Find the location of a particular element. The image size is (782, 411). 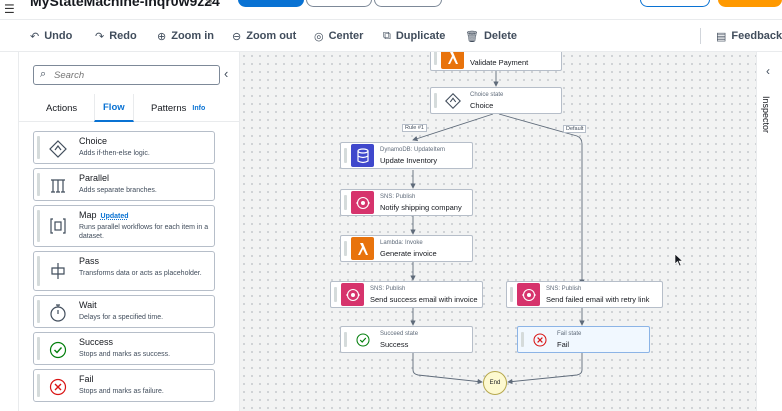

mode-design-button is located at coordinates (271, 3).